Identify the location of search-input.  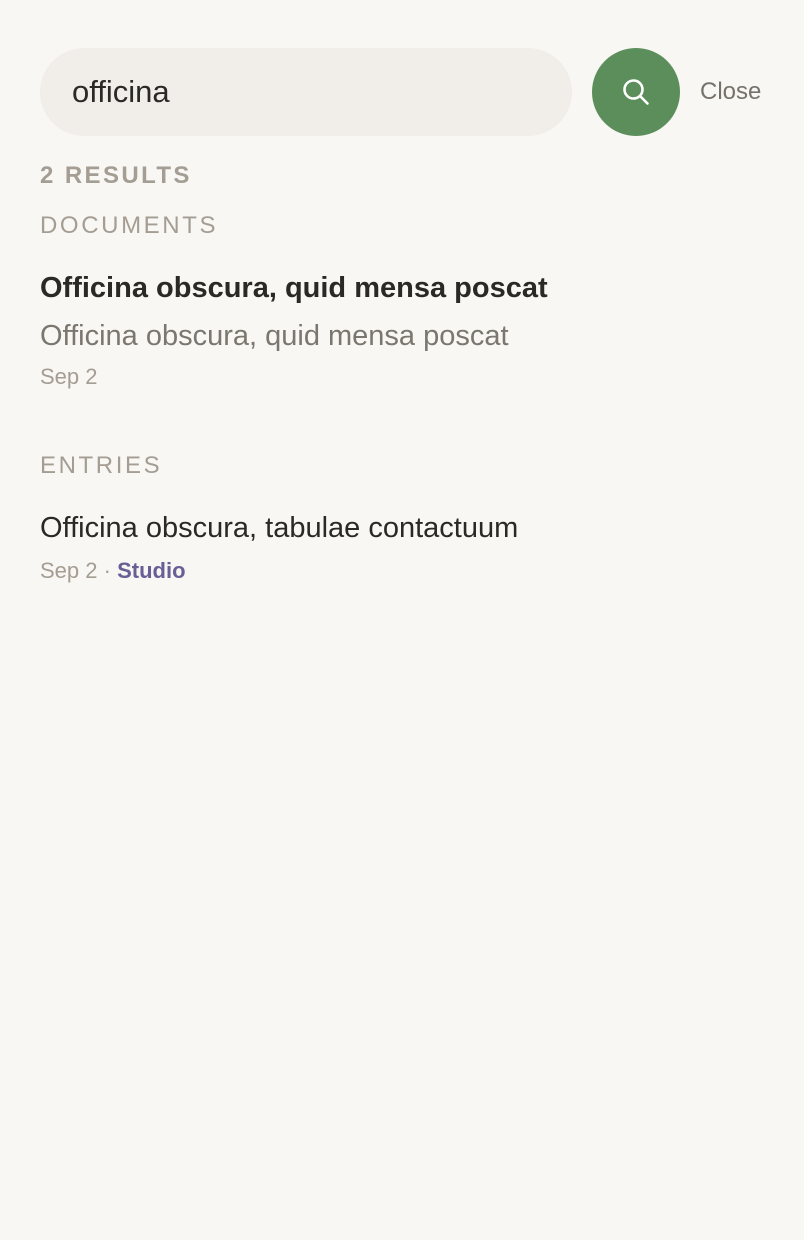
(306, 92).